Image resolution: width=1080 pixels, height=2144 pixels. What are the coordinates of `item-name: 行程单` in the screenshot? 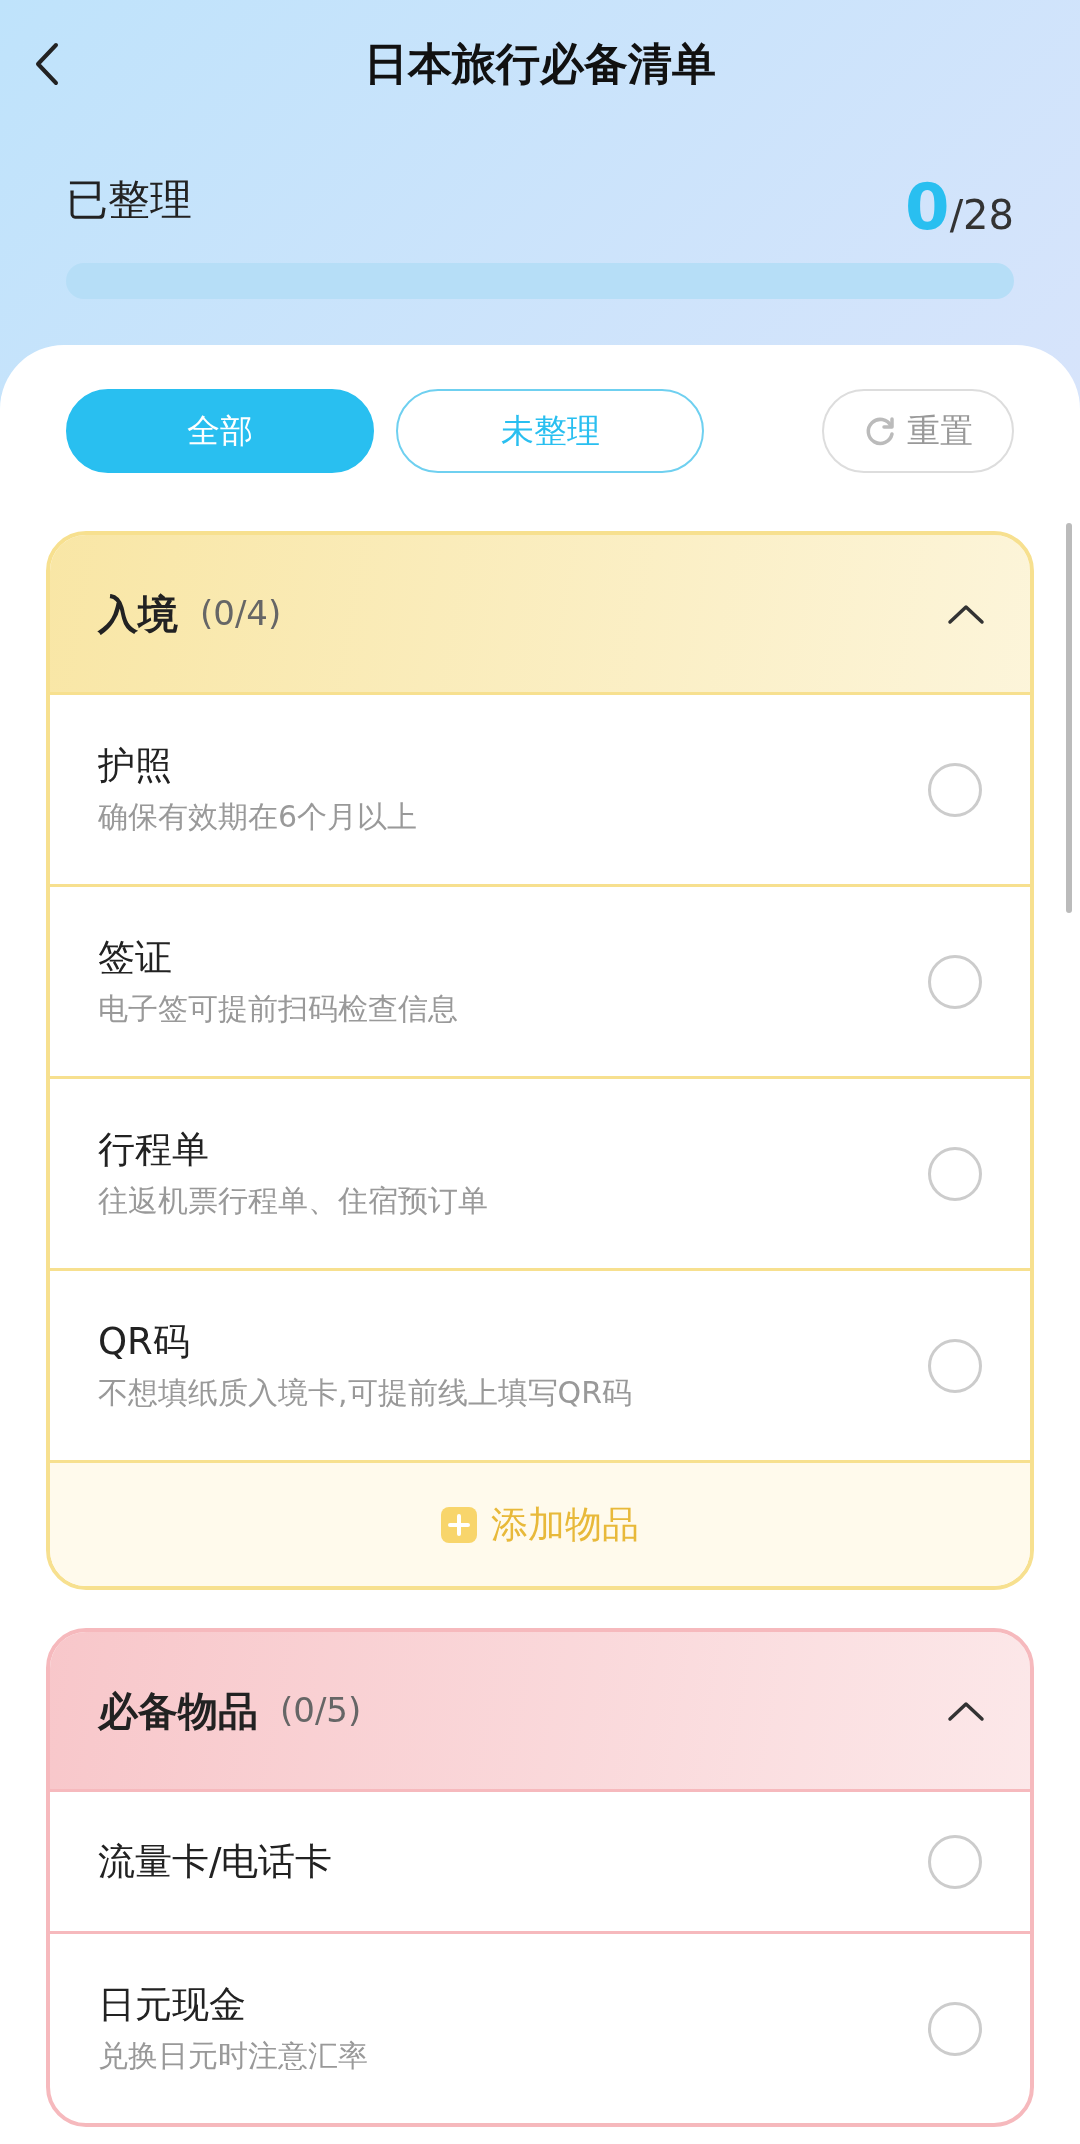 It's located at (154, 1149).